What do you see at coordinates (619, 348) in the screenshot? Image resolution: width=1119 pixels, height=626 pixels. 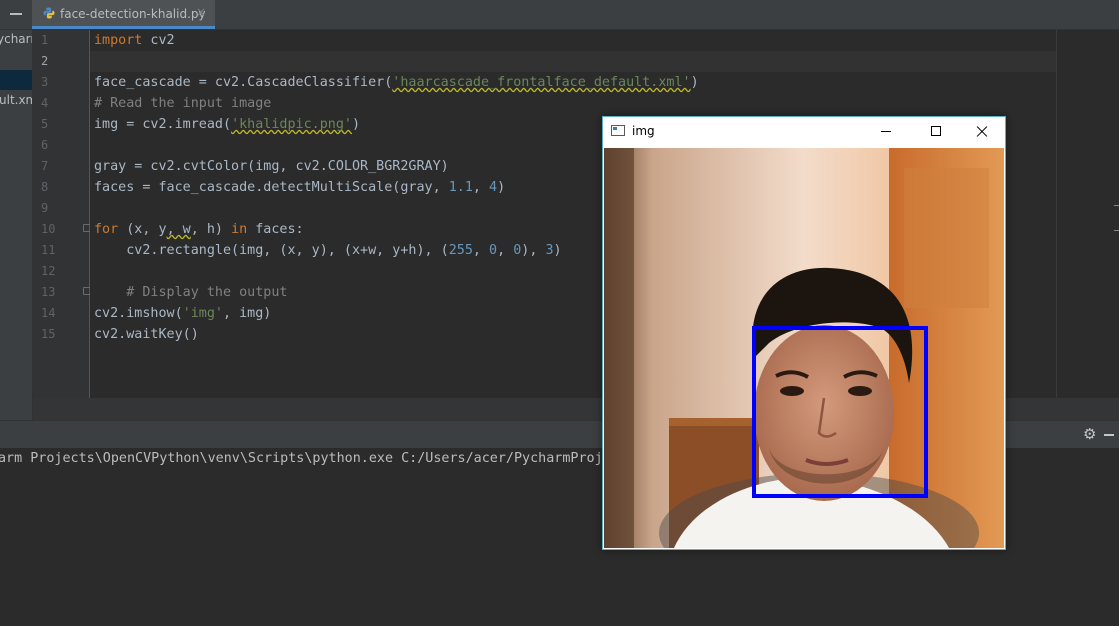 I see `left-door-frame` at bounding box center [619, 348].